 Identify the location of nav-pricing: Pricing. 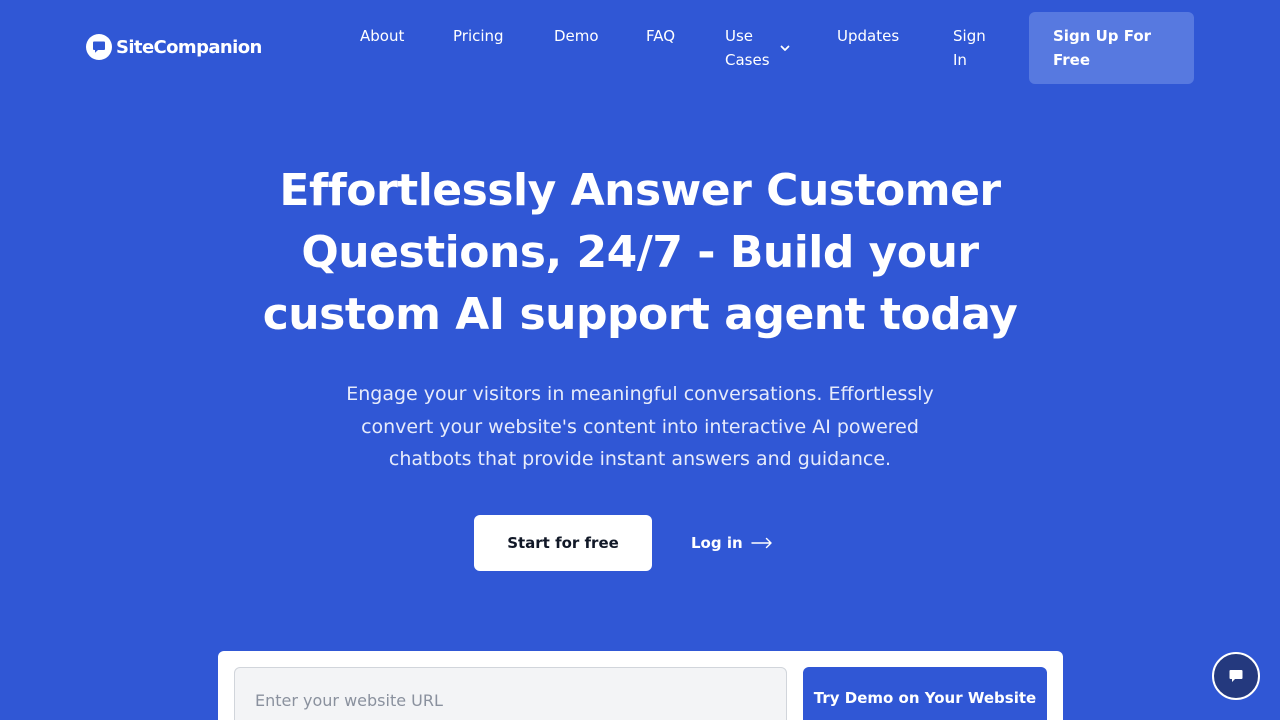
(478, 36).